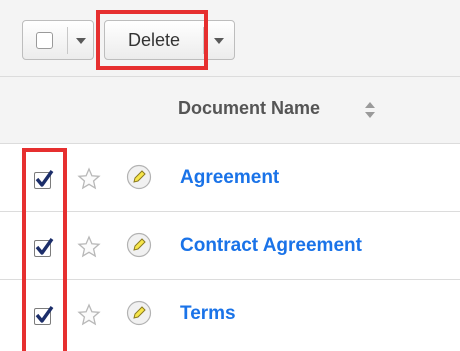 This screenshot has height=351, width=460. What do you see at coordinates (249, 108) in the screenshot?
I see `column-title-document-name: Document Name` at bounding box center [249, 108].